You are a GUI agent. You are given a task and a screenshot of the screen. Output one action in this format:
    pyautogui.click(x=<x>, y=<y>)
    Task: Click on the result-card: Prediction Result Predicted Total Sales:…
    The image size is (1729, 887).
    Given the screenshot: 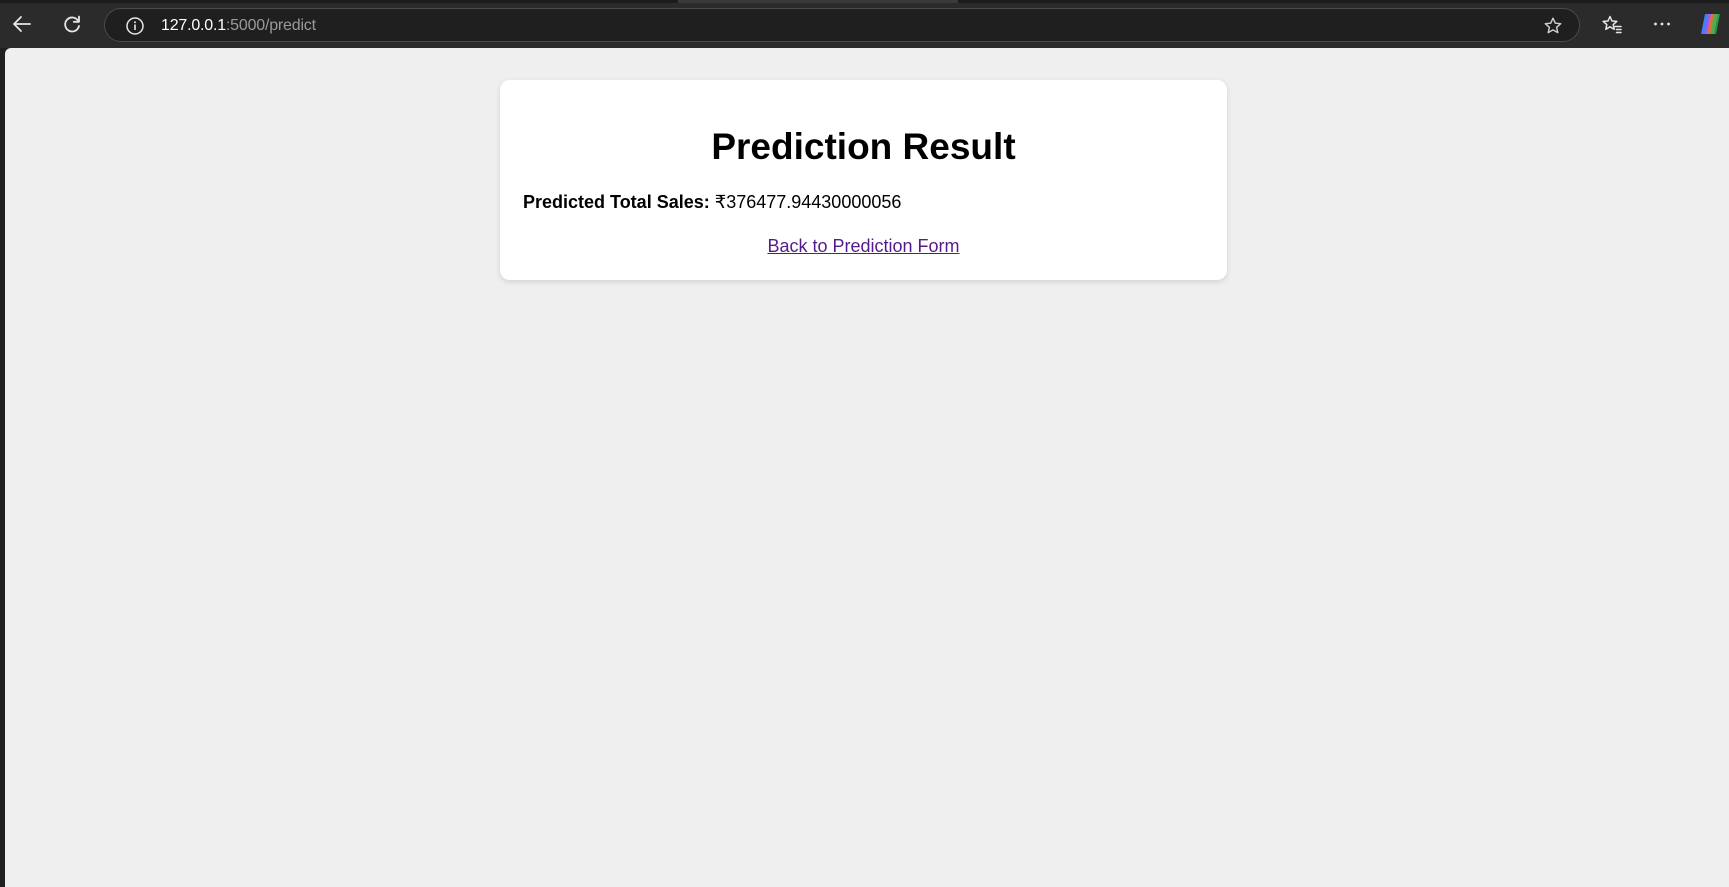 What is the action you would take?
    pyautogui.click(x=863, y=180)
    